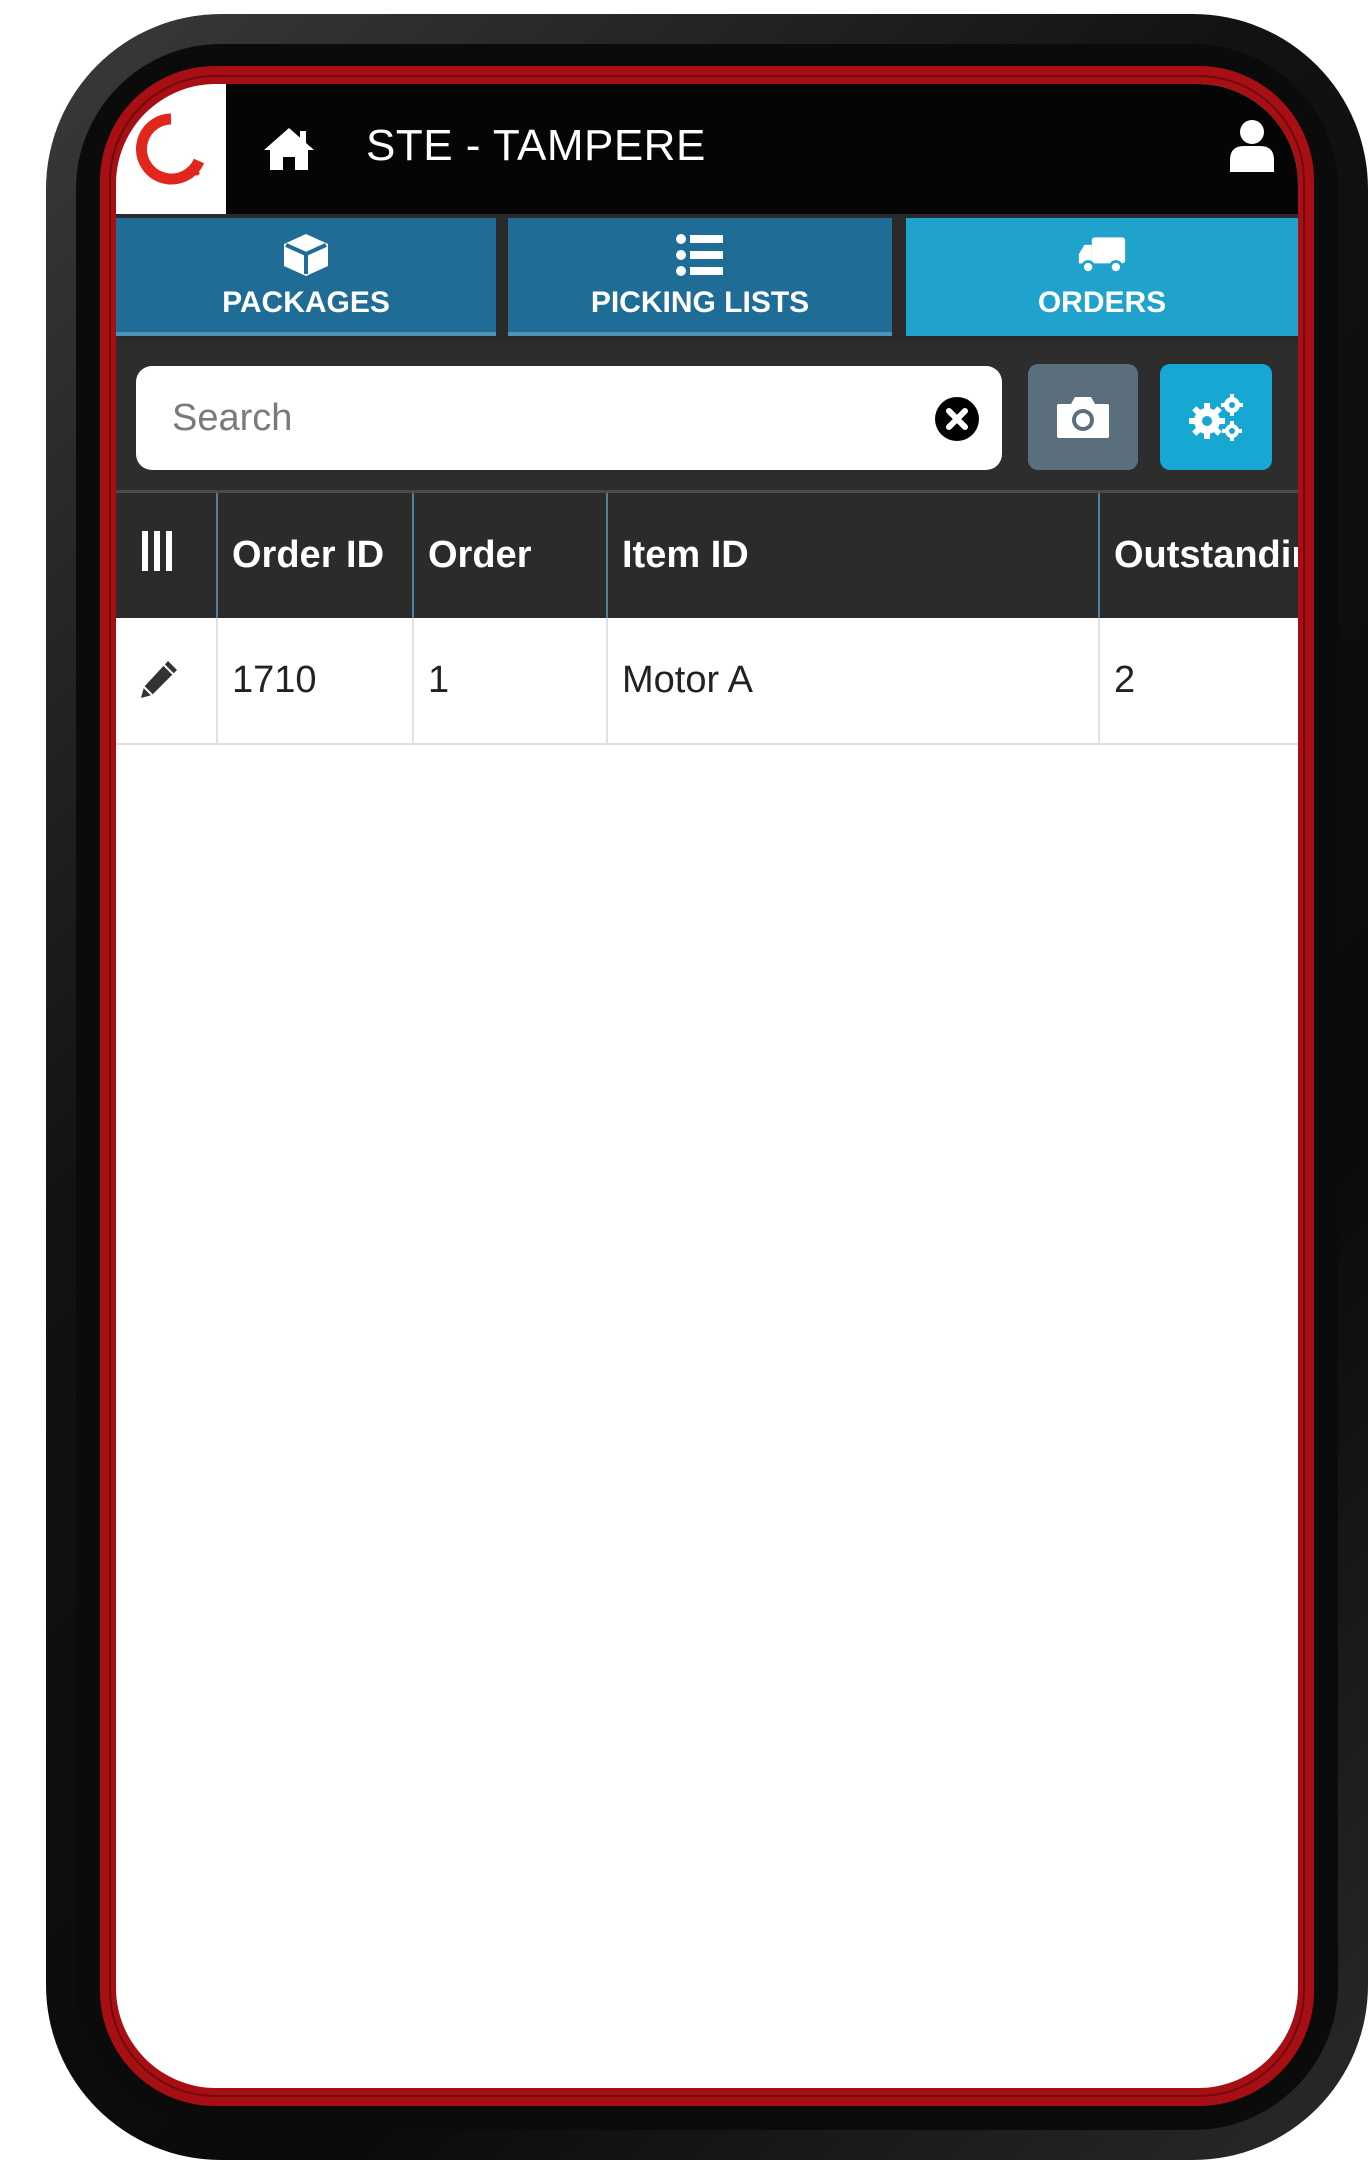  Describe the element at coordinates (314, 555) in the screenshot. I see `column-header-order-id: Order ID` at that location.